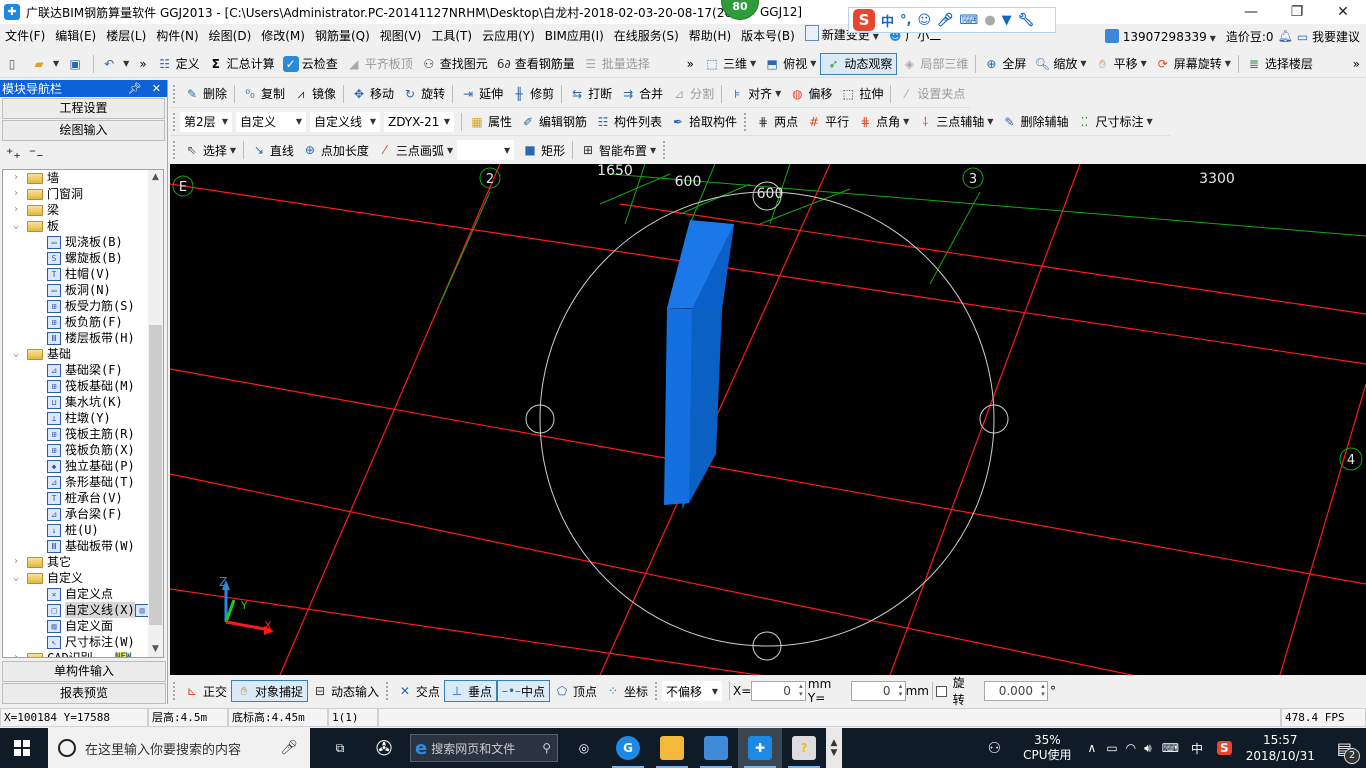 This screenshot has height=768, width=1366. What do you see at coordinates (1148, 748) in the screenshot?
I see `volume-icon: 🔊︎` at bounding box center [1148, 748].